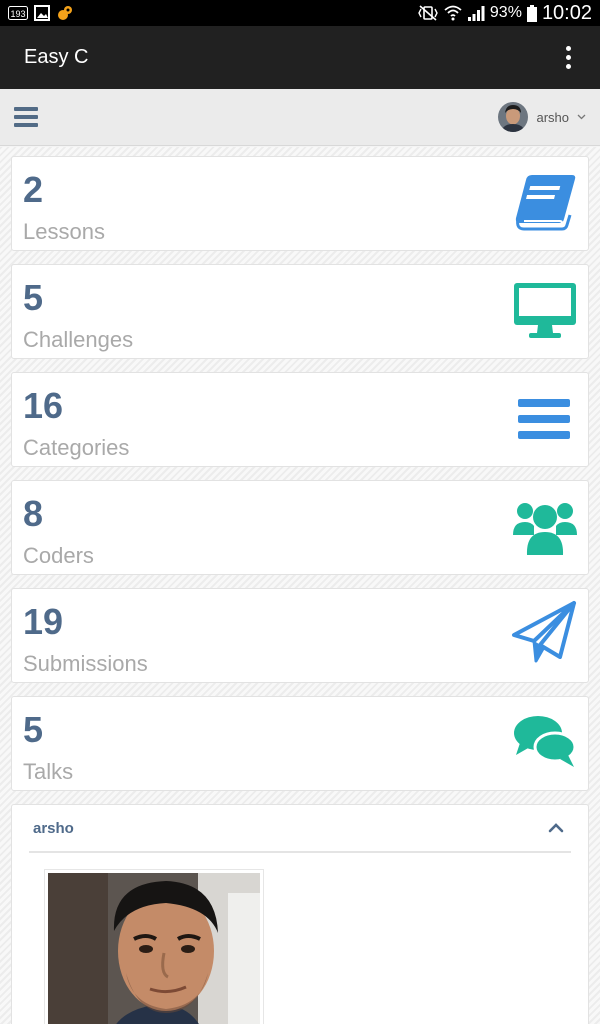 This screenshot has width=600, height=1024. I want to click on app-bar: Easy C, so click(300, 57).